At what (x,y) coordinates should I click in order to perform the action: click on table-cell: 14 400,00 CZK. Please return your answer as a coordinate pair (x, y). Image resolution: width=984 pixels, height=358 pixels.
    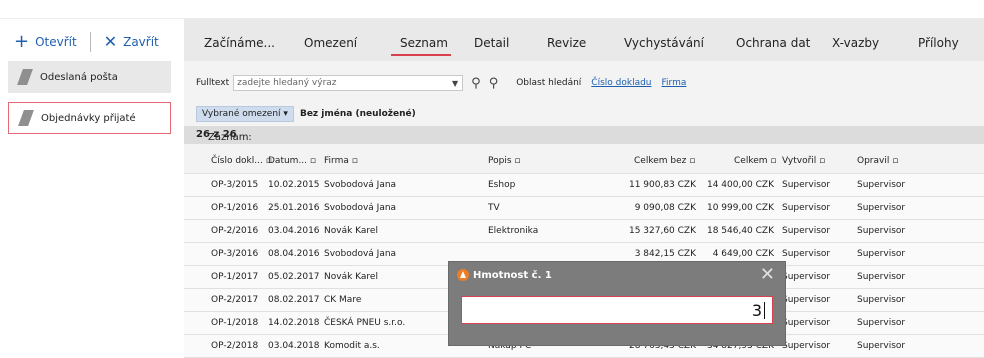
    Looking at the image, I should click on (740, 185).